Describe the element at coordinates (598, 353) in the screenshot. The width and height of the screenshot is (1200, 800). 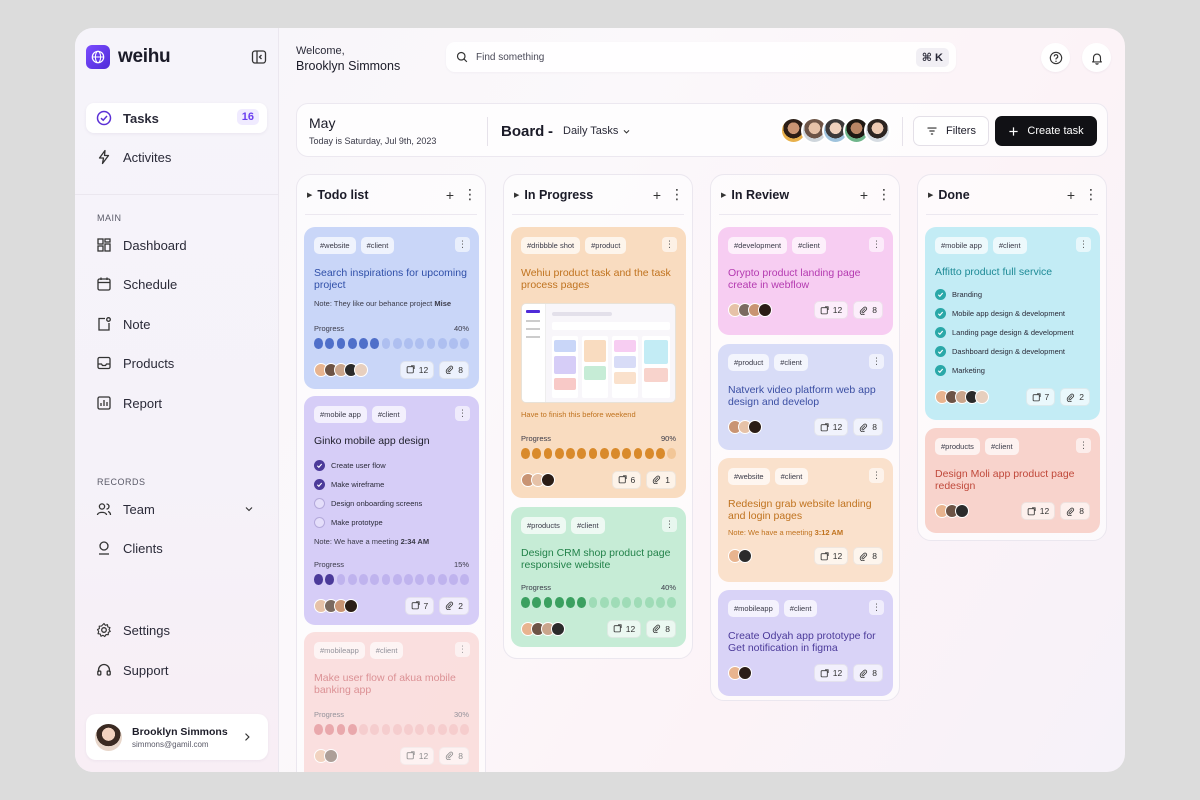
I see `card-preview-image` at that location.